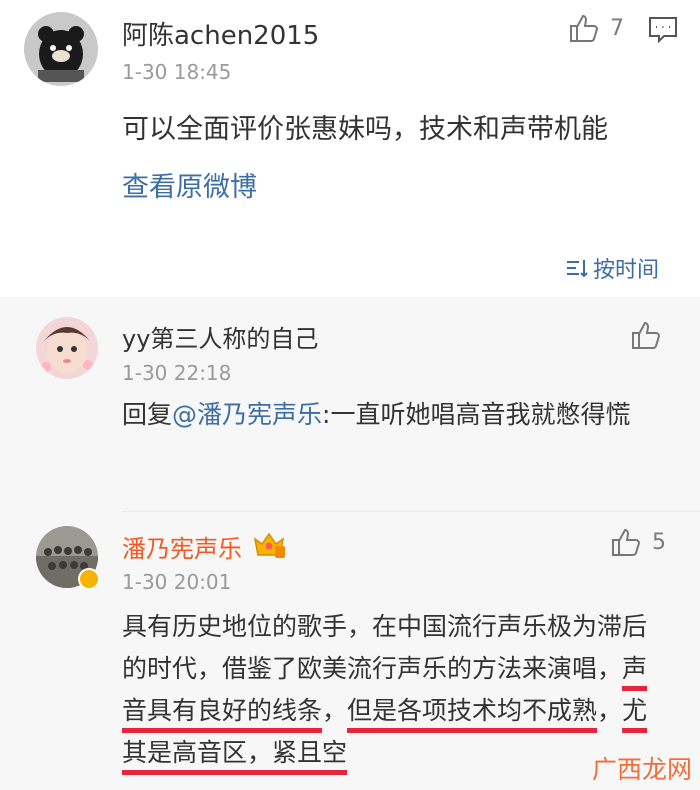 Image resolution: width=700 pixels, height=790 pixels. What do you see at coordinates (177, 373) in the screenshot?
I see `reply-timestamp: 1-30 22:18` at bounding box center [177, 373].